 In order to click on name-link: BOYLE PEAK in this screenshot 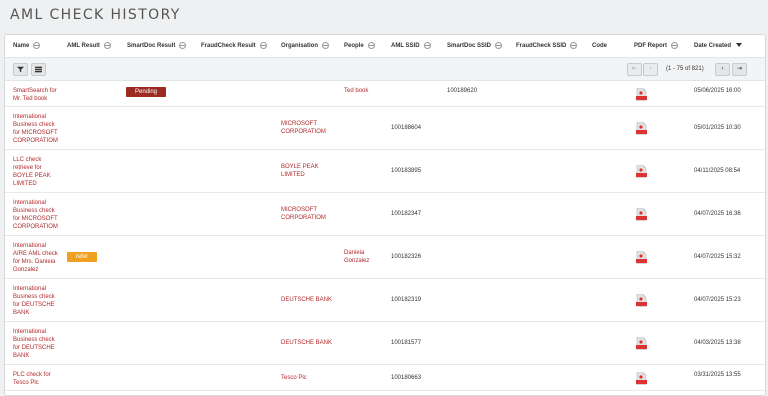, I will do `click(40, 176)`.